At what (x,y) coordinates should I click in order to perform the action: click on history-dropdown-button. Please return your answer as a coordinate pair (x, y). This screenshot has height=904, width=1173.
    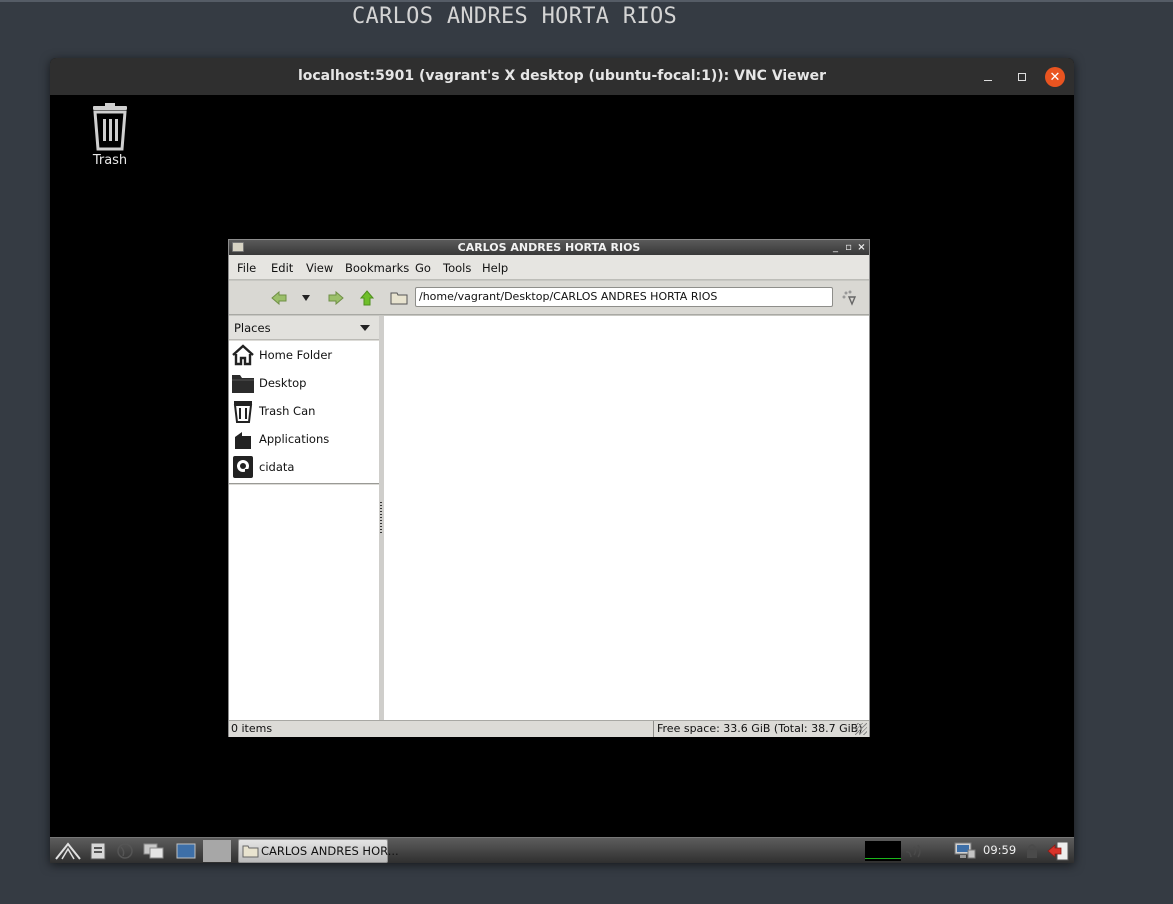
    Looking at the image, I should click on (306, 298).